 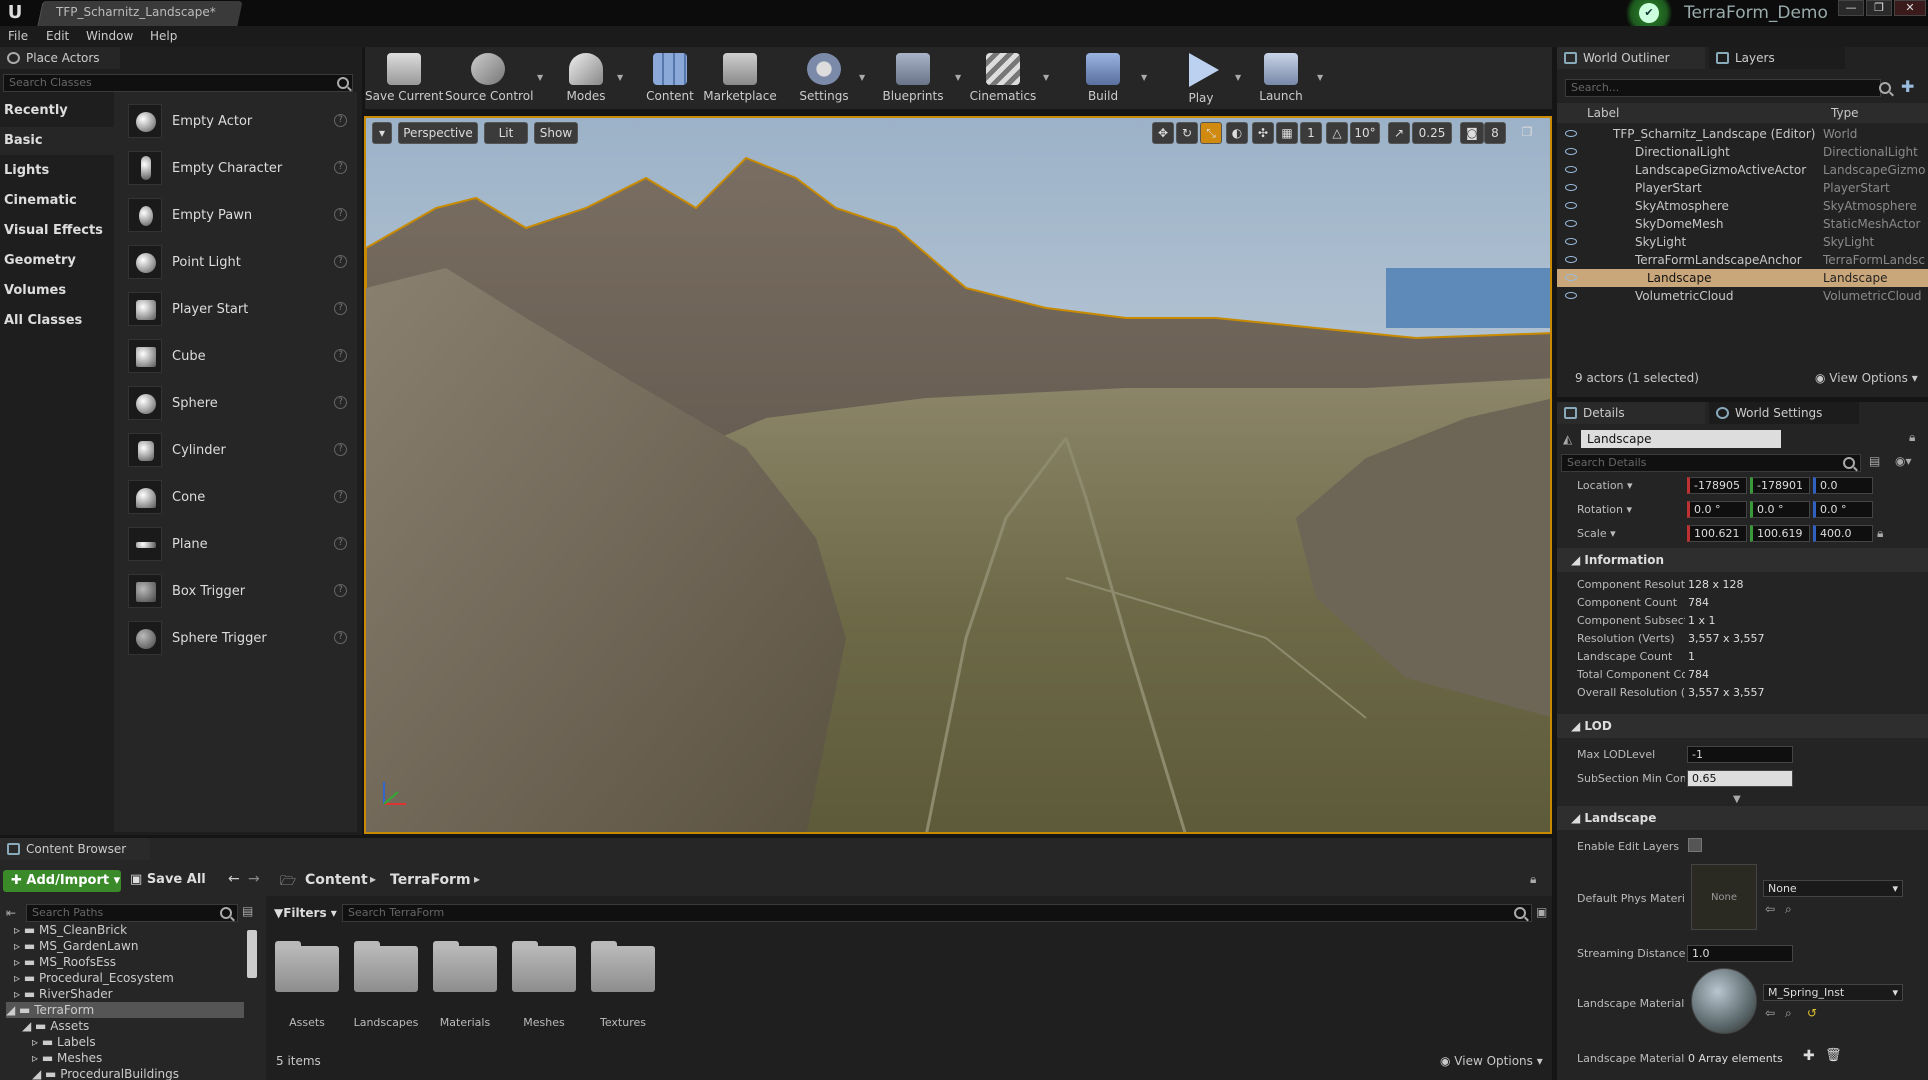 What do you see at coordinates (506, 133) in the screenshot?
I see `lit-button: Lit` at bounding box center [506, 133].